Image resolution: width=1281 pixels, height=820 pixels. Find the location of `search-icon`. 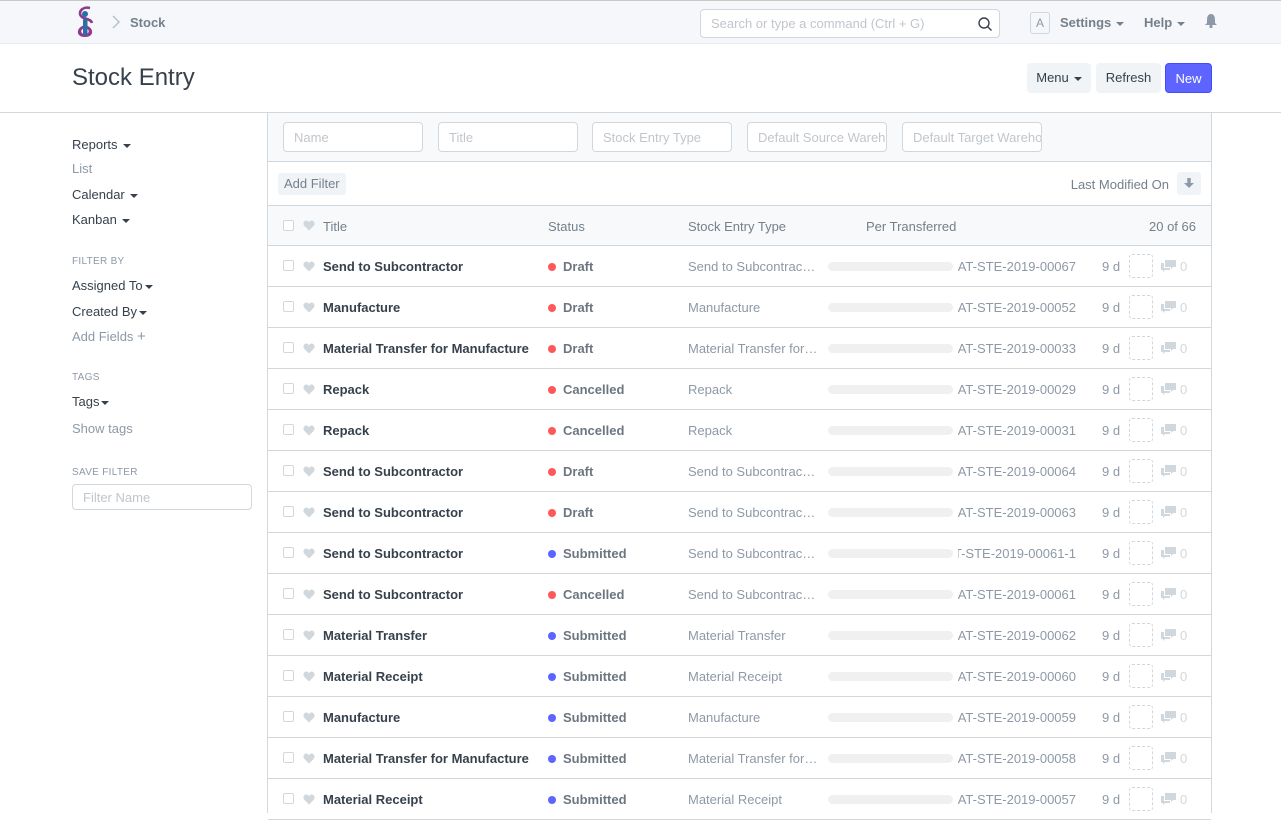

search-icon is located at coordinates (985, 24).